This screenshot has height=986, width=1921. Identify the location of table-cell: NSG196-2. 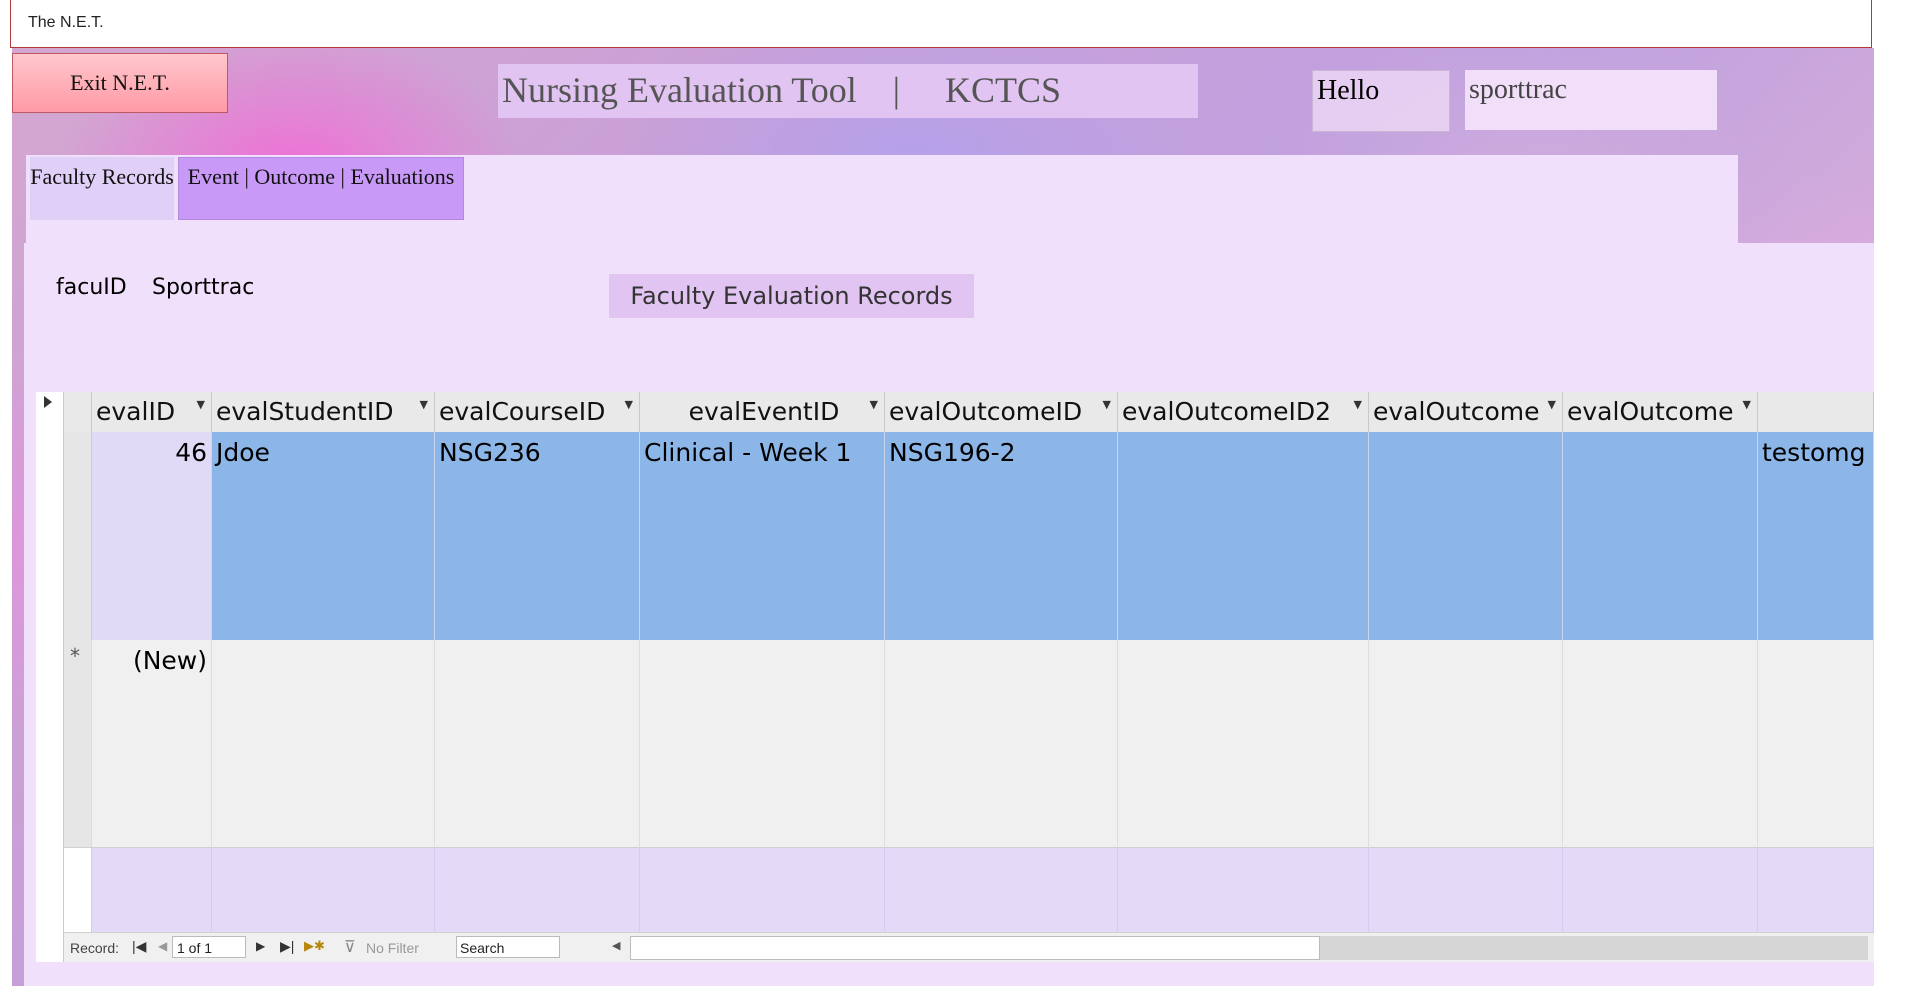
(1001, 536).